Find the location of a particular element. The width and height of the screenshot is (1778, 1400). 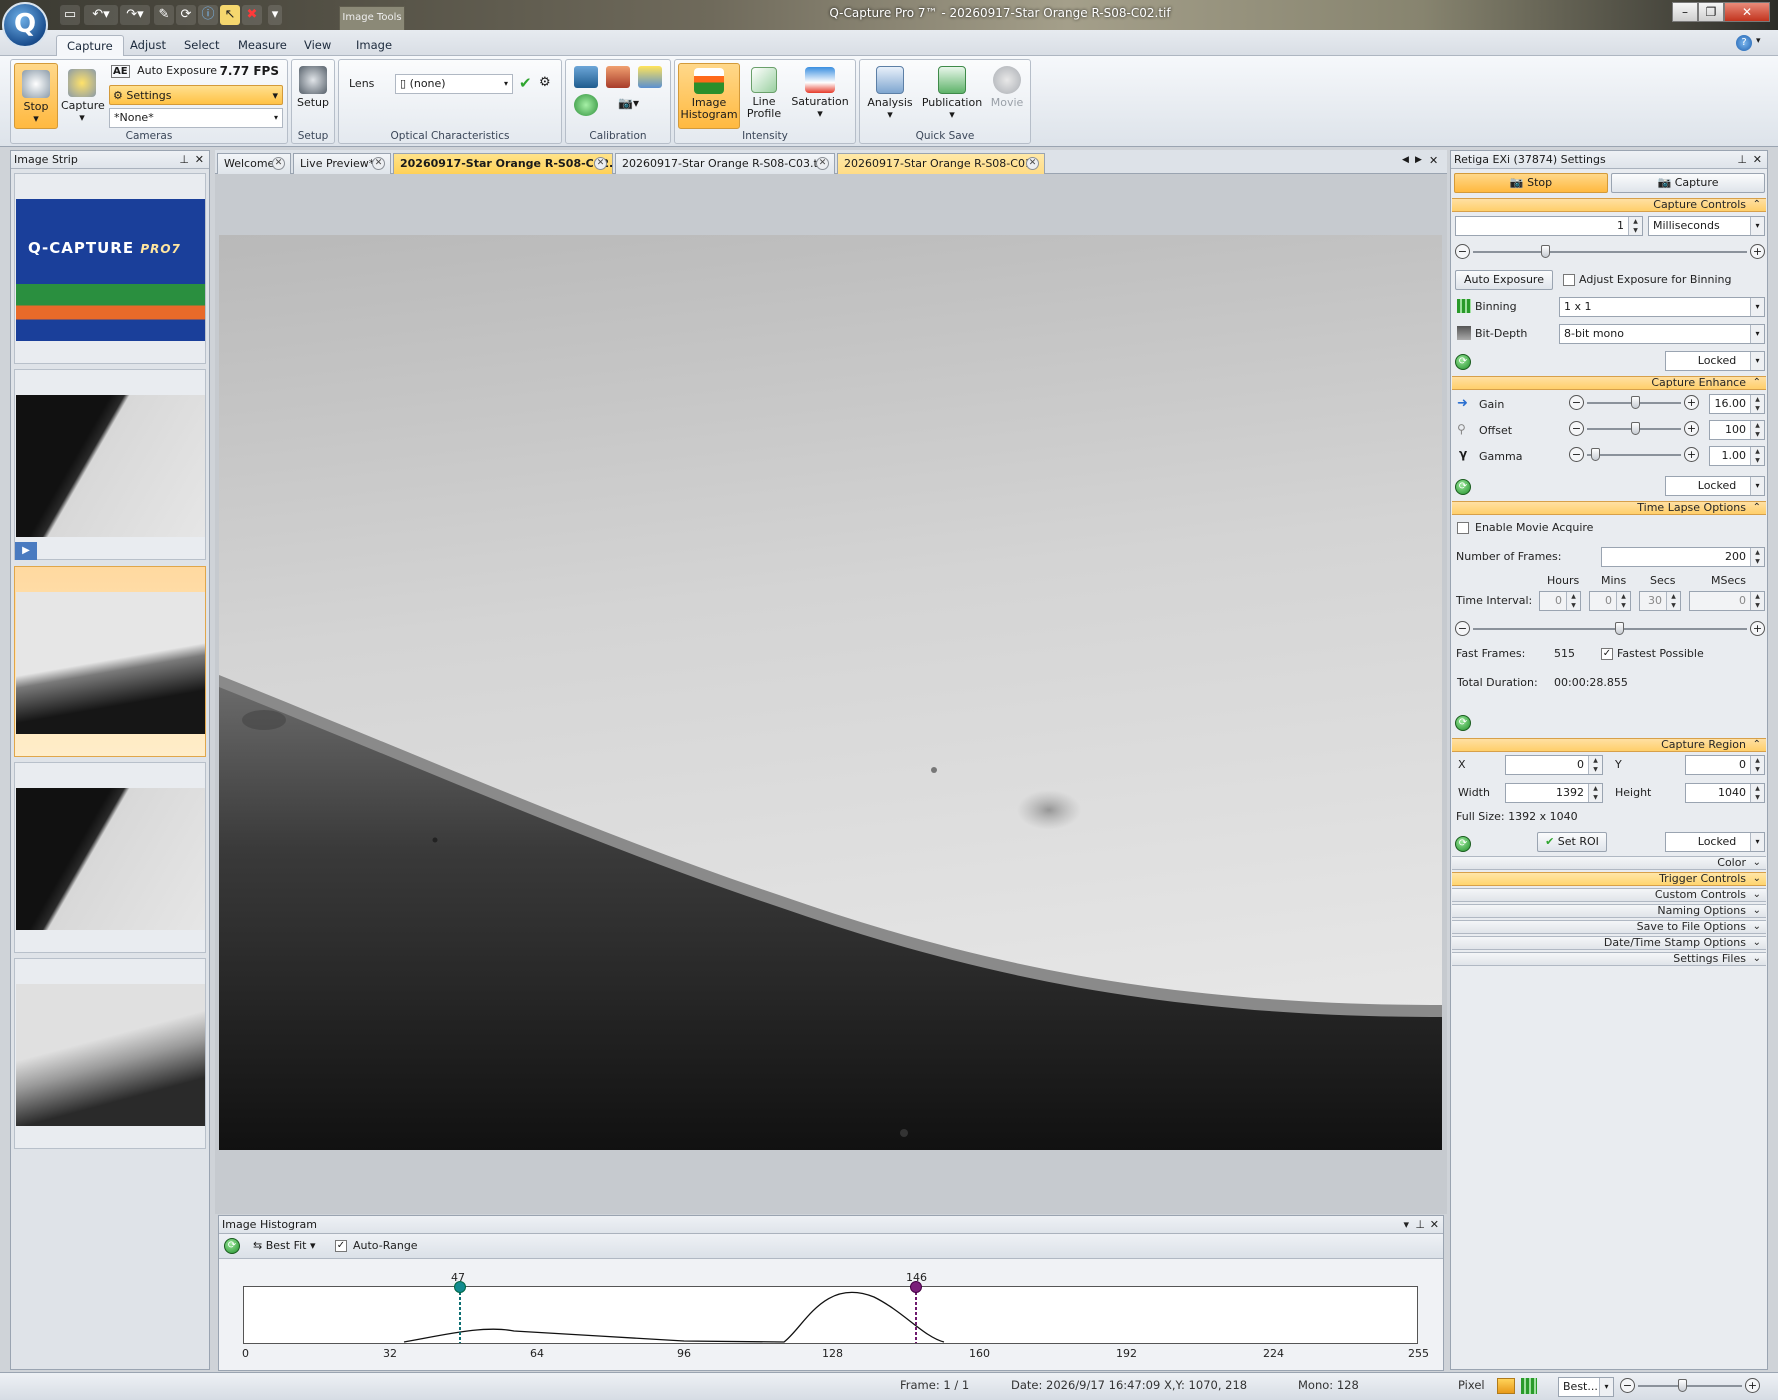

scroll-tabs-right-icon: ▶ is located at coordinates (1418, 160).